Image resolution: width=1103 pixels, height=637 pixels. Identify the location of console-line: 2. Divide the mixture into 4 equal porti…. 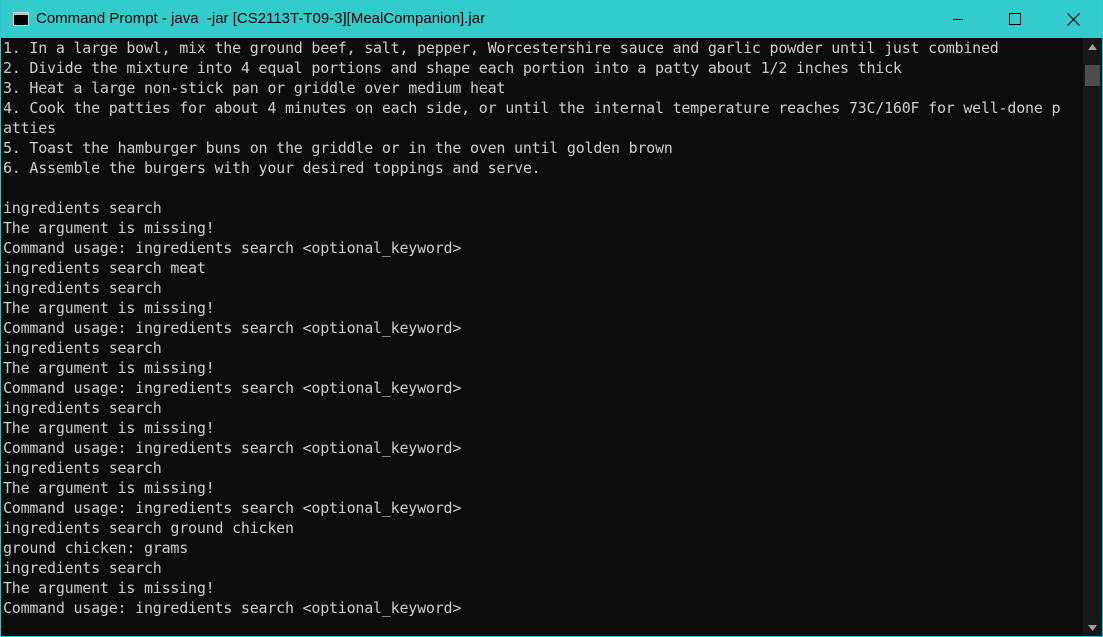
(452, 68).